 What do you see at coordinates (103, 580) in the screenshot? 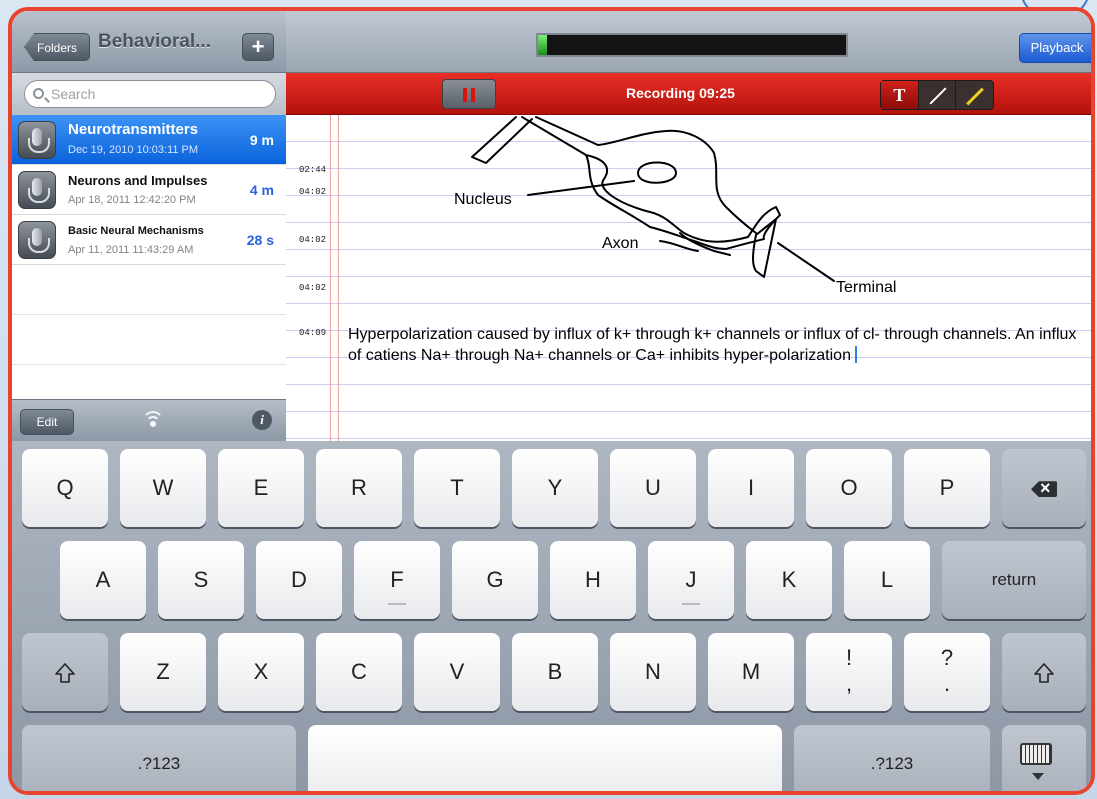
I see `key-a: A` at bounding box center [103, 580].